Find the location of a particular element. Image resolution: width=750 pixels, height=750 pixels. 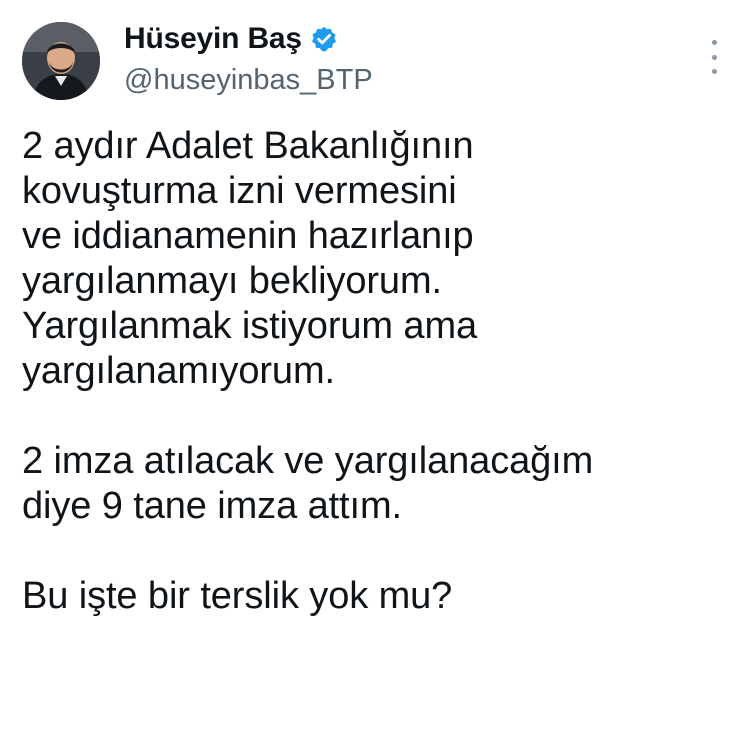

avatar-photo is located at coordinates (61, 61).